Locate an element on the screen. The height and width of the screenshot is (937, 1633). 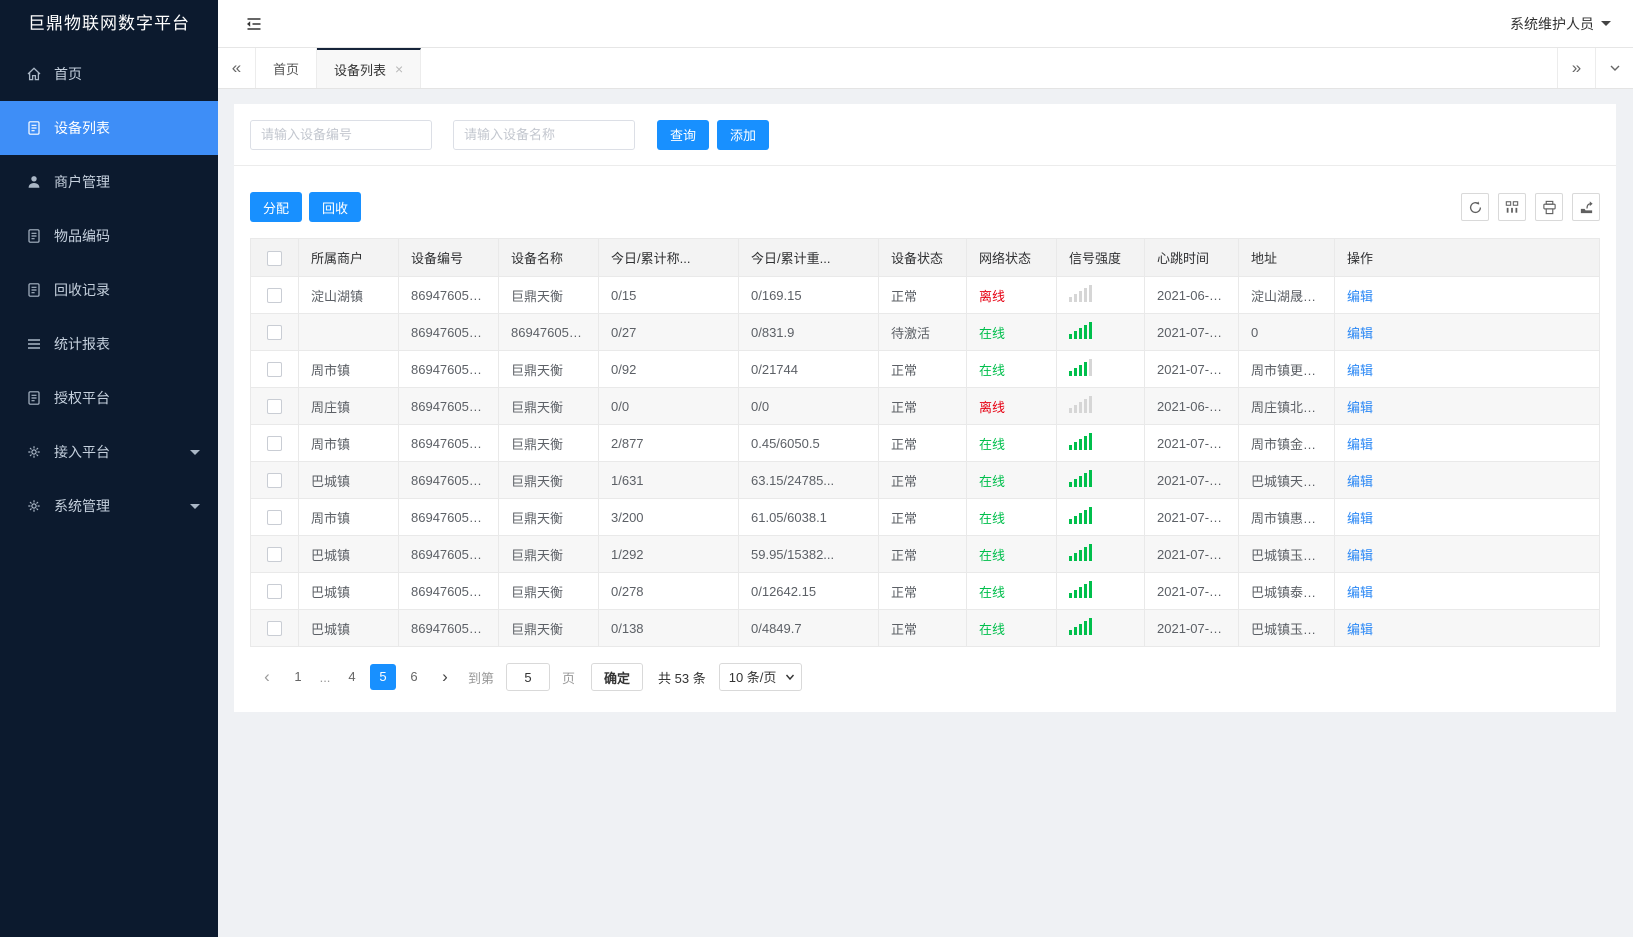
tabs-scroll-left-button: « is located at coordinates (237, 68).